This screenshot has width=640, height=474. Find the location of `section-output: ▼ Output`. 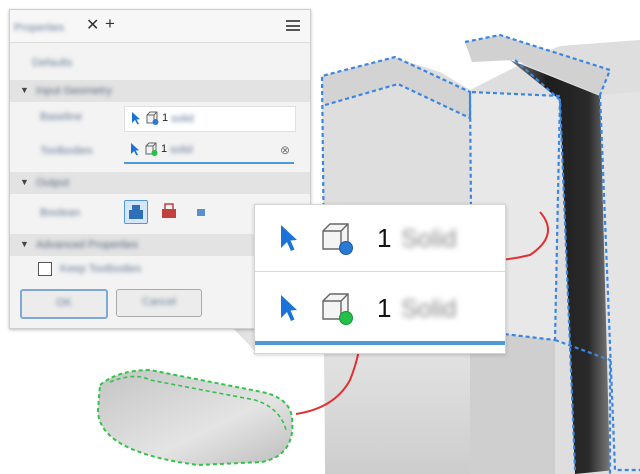

section-output: ▼ Output is located at coordinates (160, 183).